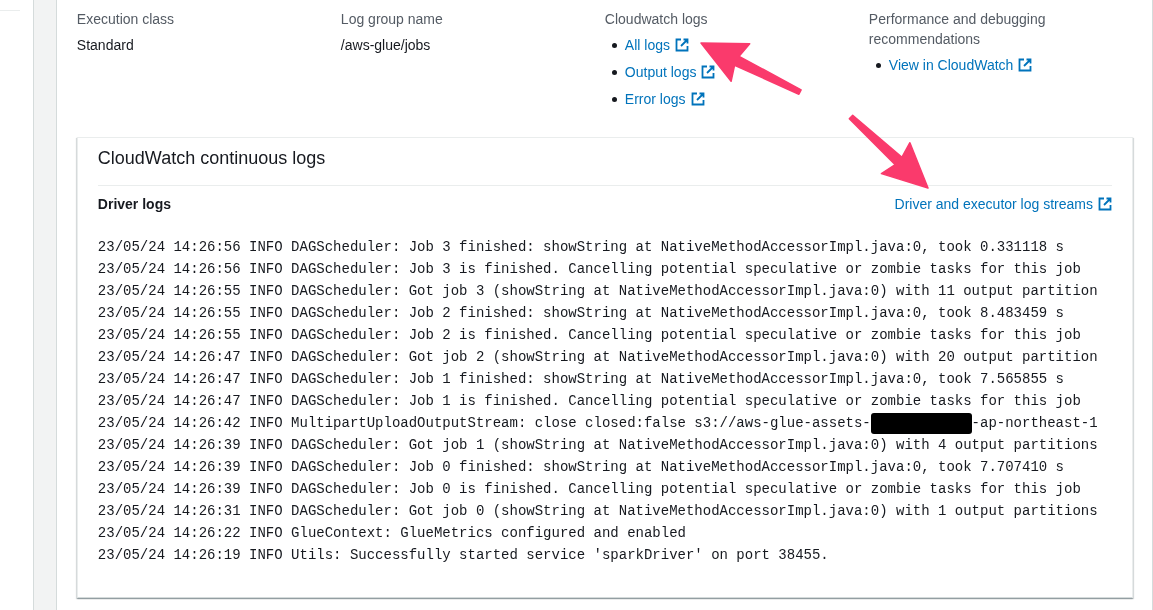  I want to click on field-label: Log group name, so click(392, 19).